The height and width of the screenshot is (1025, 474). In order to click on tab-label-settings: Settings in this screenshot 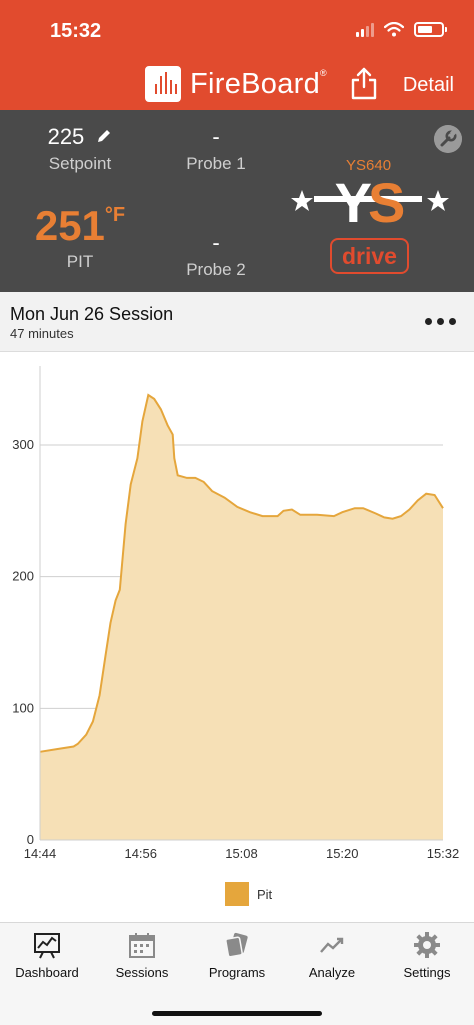, I will do `click(427, 972)`.